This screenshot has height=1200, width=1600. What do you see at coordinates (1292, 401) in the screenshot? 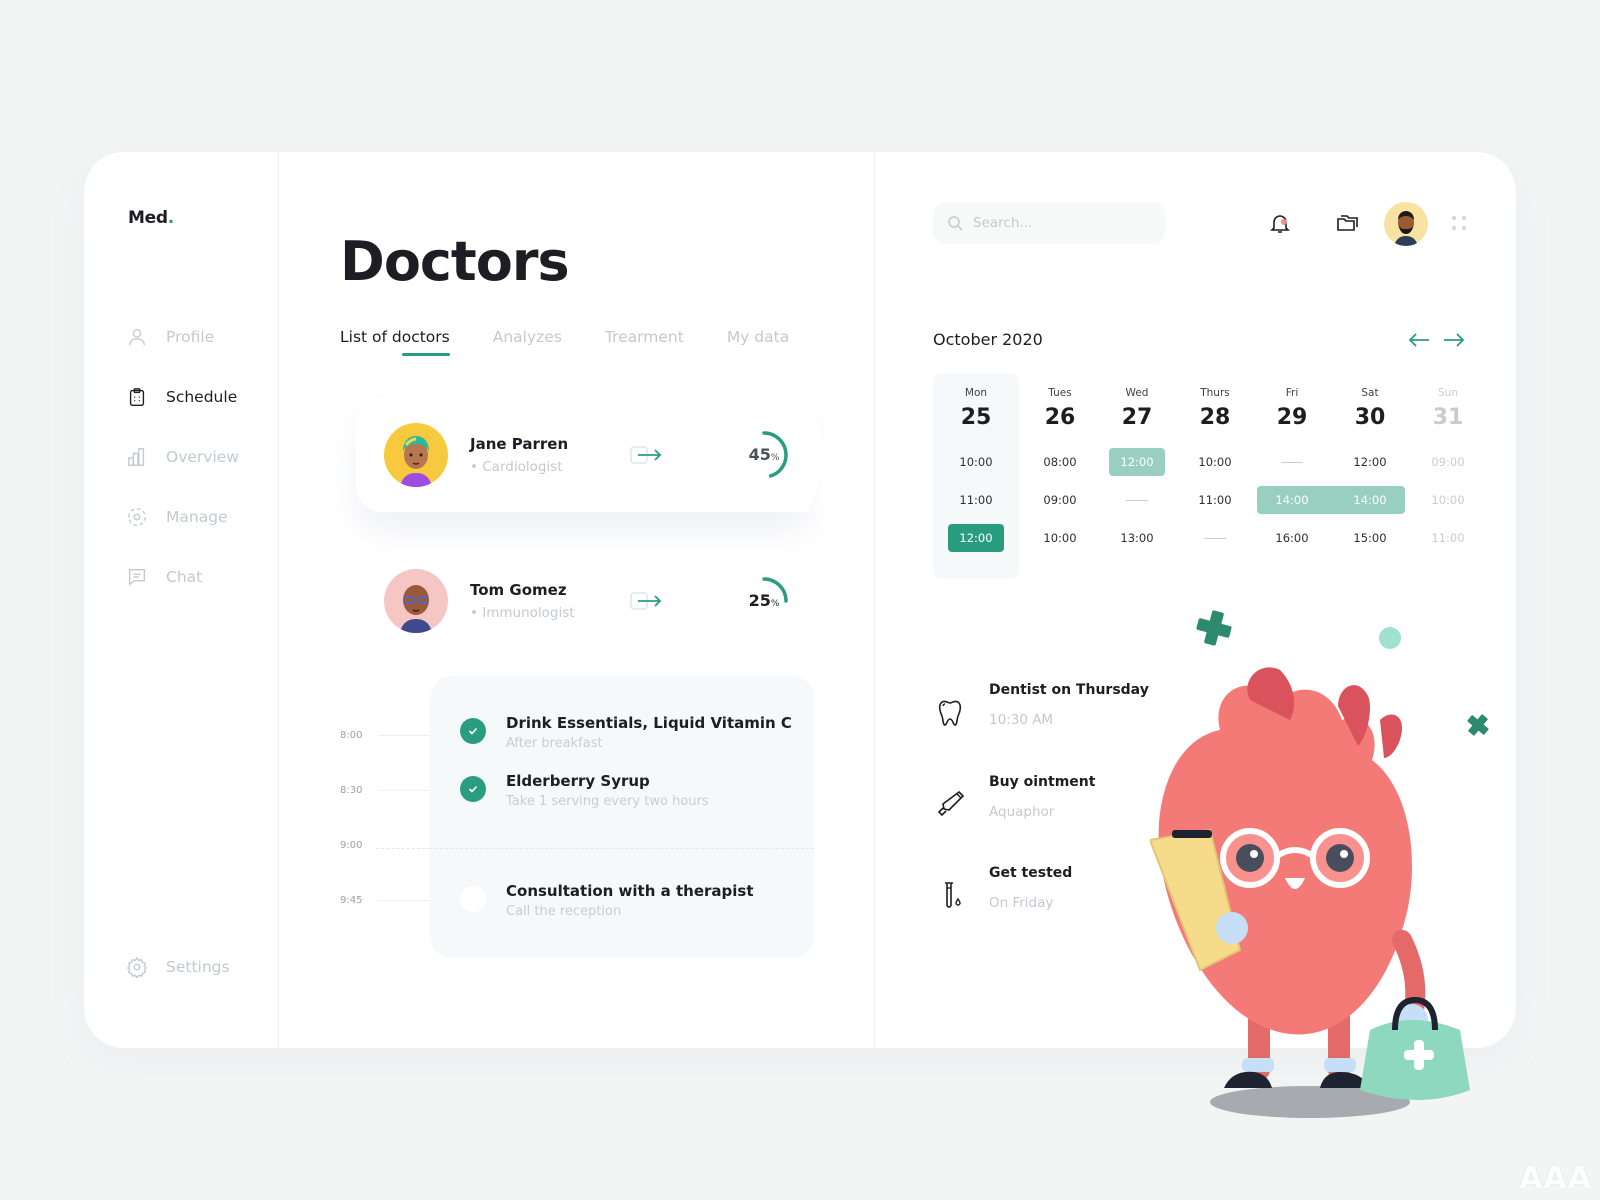
I see `calendar-day-header: Fri 29` at bounding box center [1292, 401].